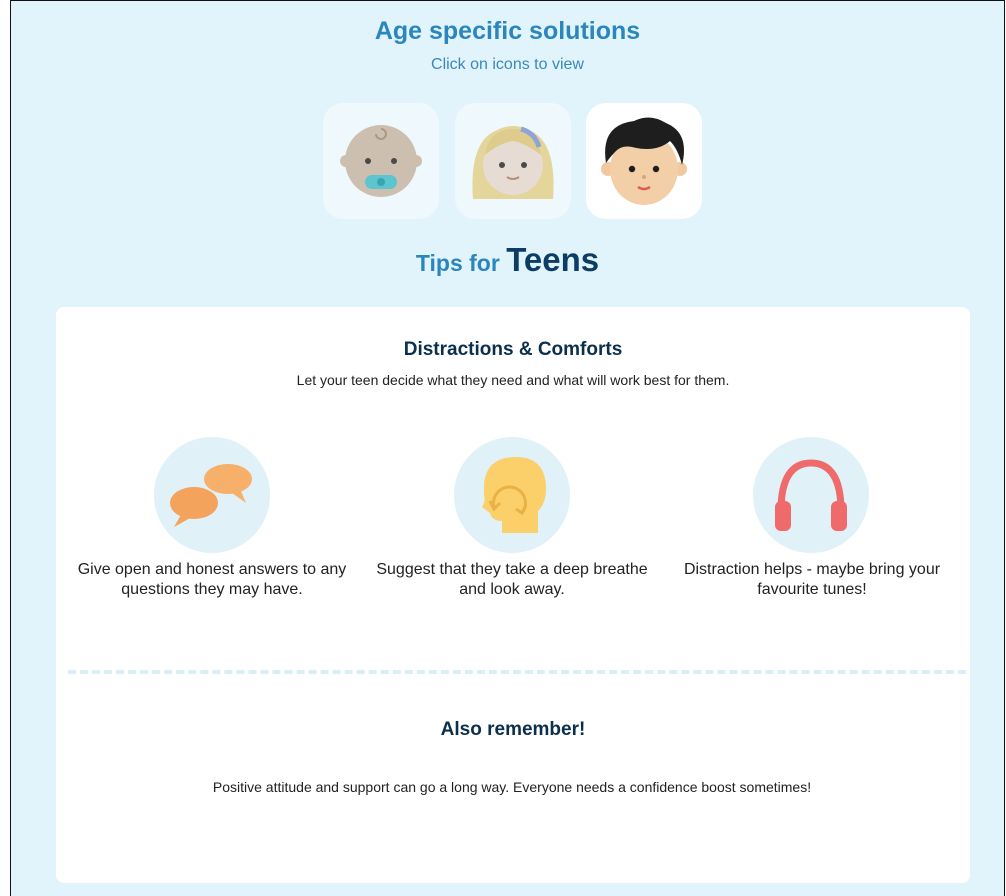 The width and height of the screenshot is (1006, 896). I want to click on age-tile-teen, so click(644, 161).